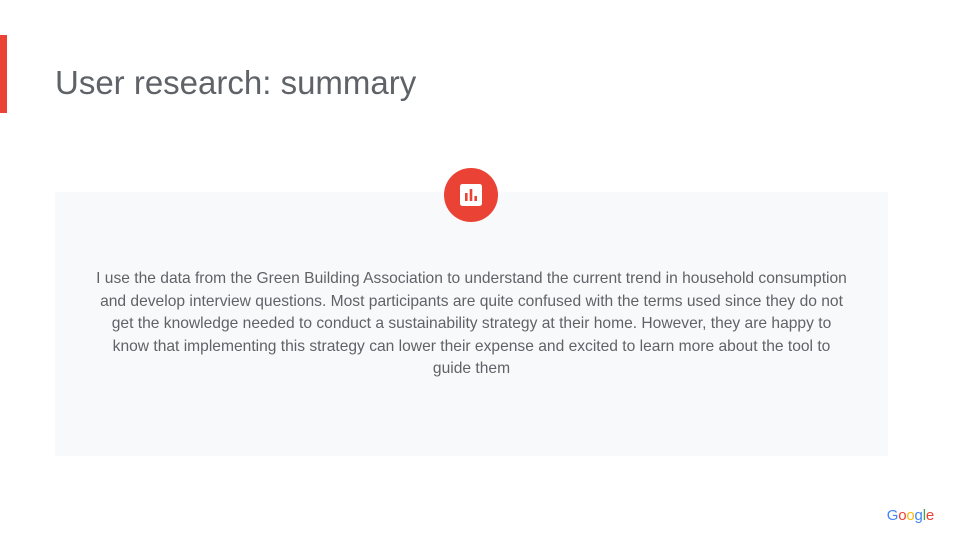 This screenshot has height=540, width=960. I want to click on logo-letter: e, so click(929, 515).